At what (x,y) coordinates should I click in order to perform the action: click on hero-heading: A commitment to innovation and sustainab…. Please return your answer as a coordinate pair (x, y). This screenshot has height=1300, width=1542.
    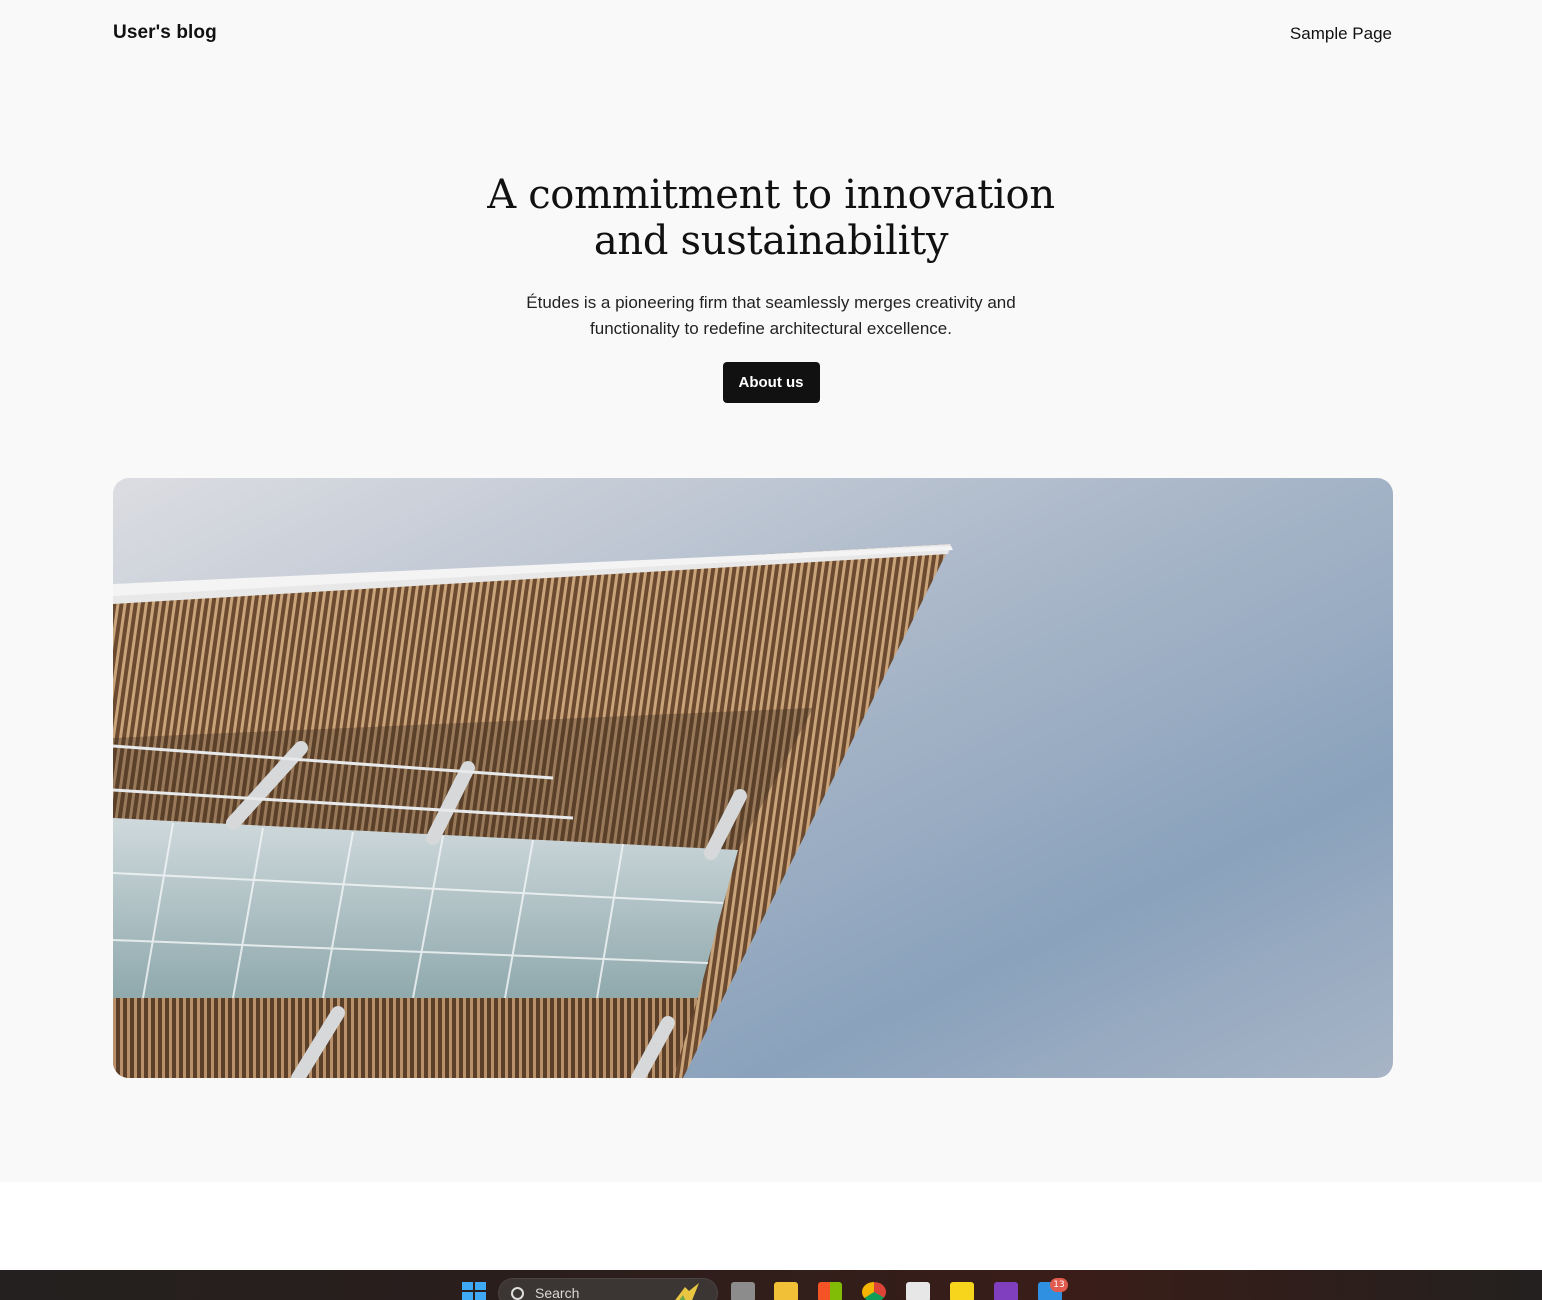
    Looking at the image, I should click on (771, 218).